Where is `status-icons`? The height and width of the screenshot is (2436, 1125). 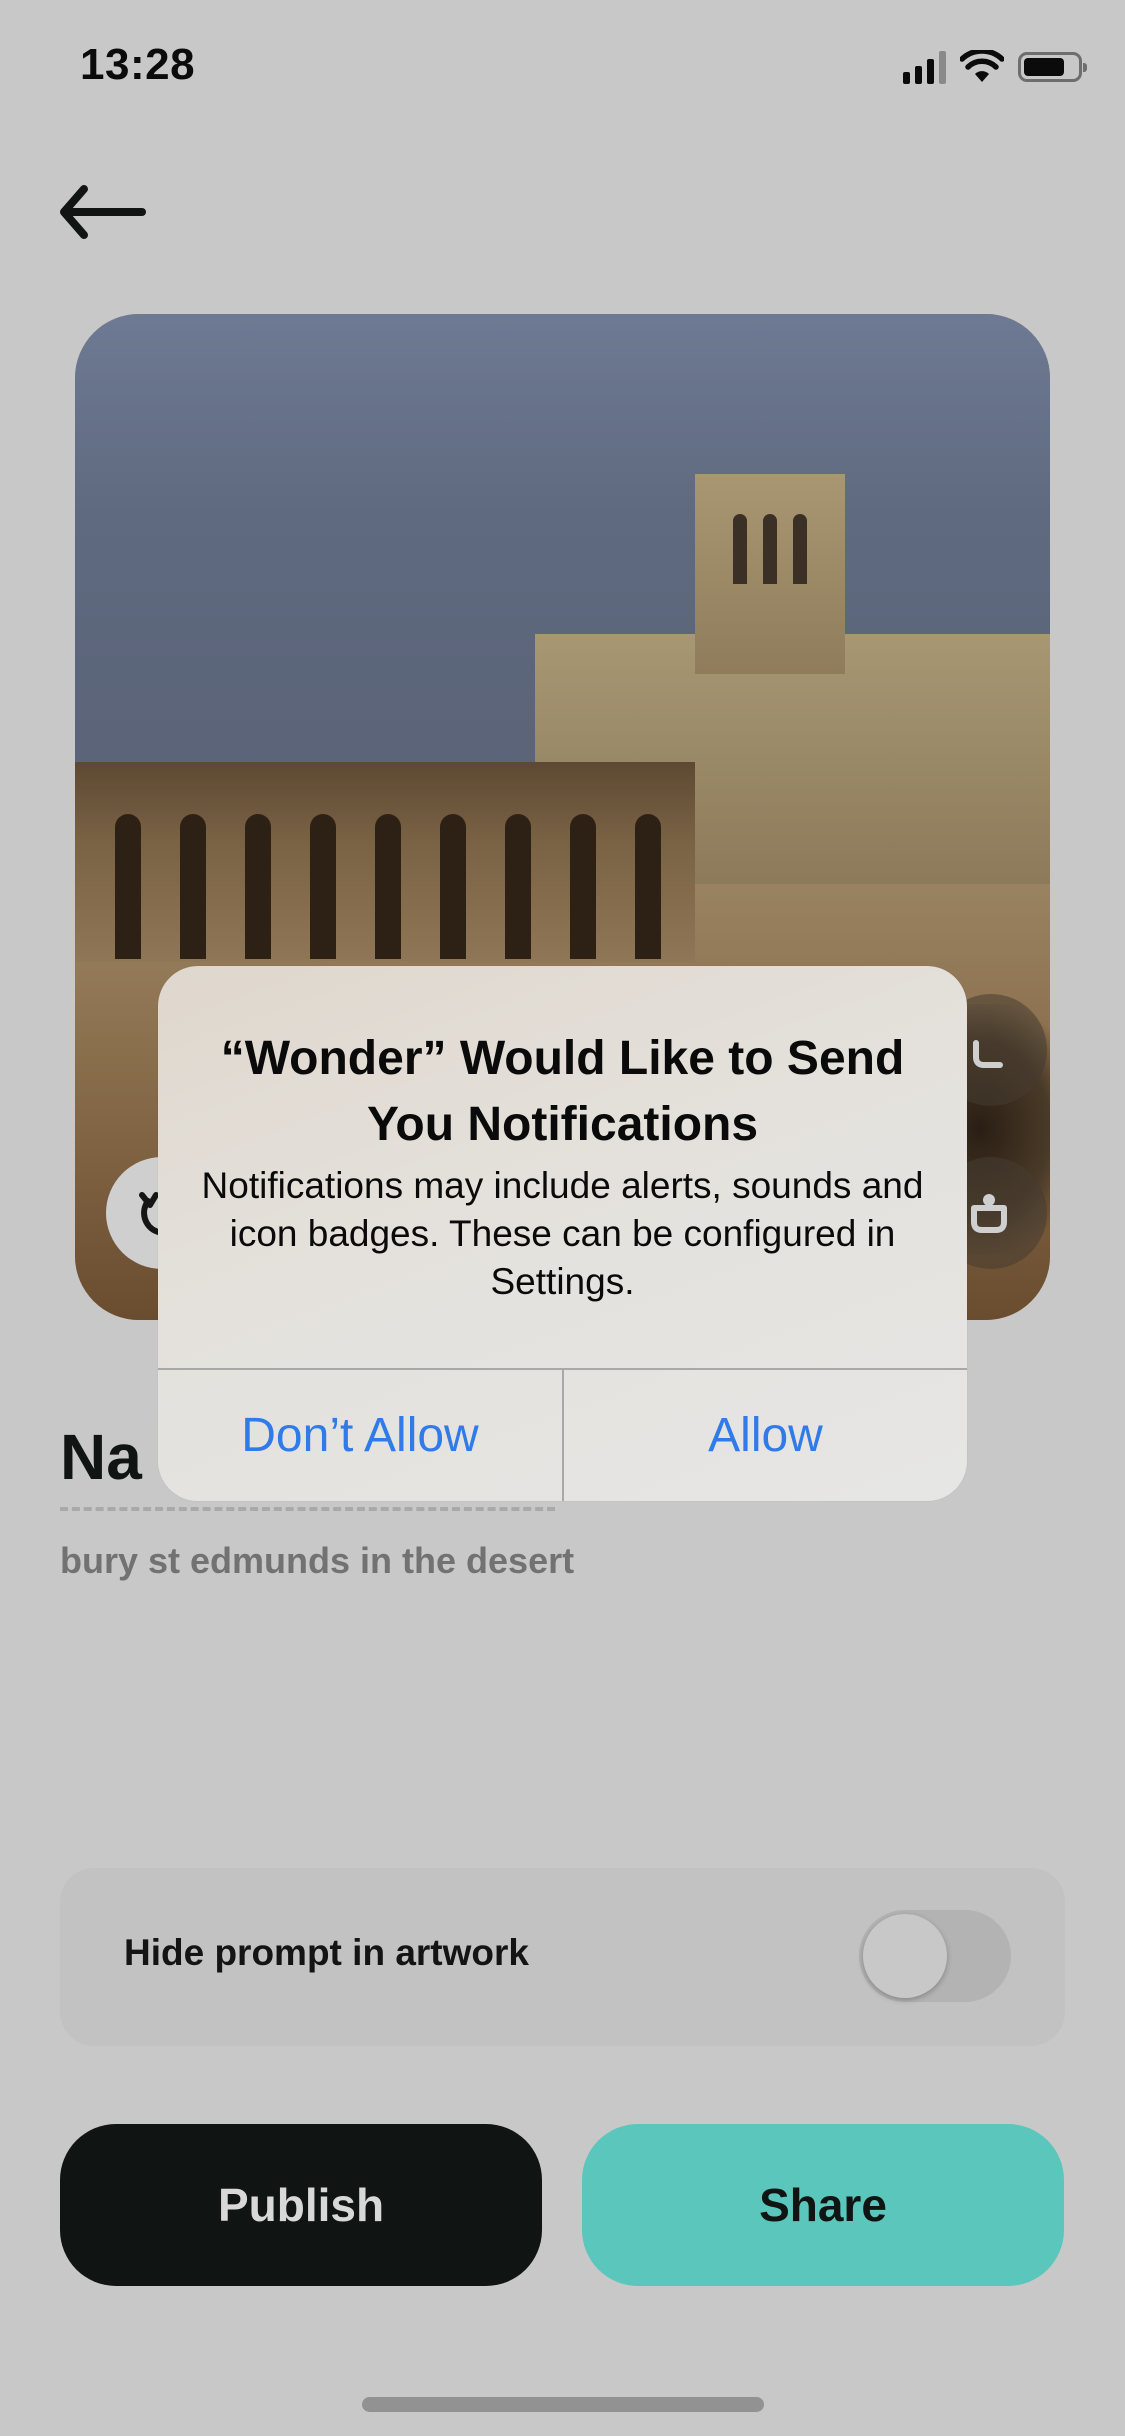
status-icons is located at coordinates (995, 67).